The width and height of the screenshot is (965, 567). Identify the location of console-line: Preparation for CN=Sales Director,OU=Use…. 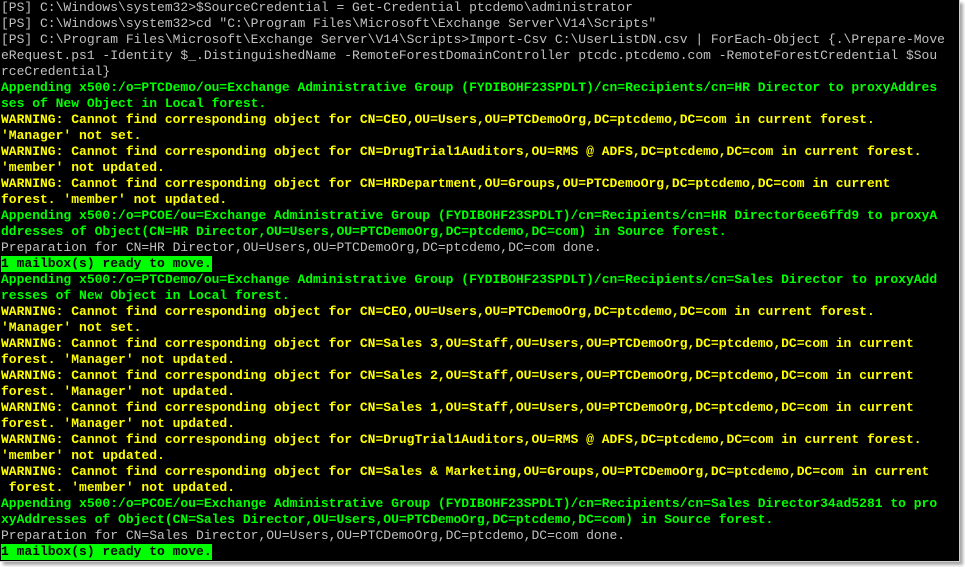
(313, 535).